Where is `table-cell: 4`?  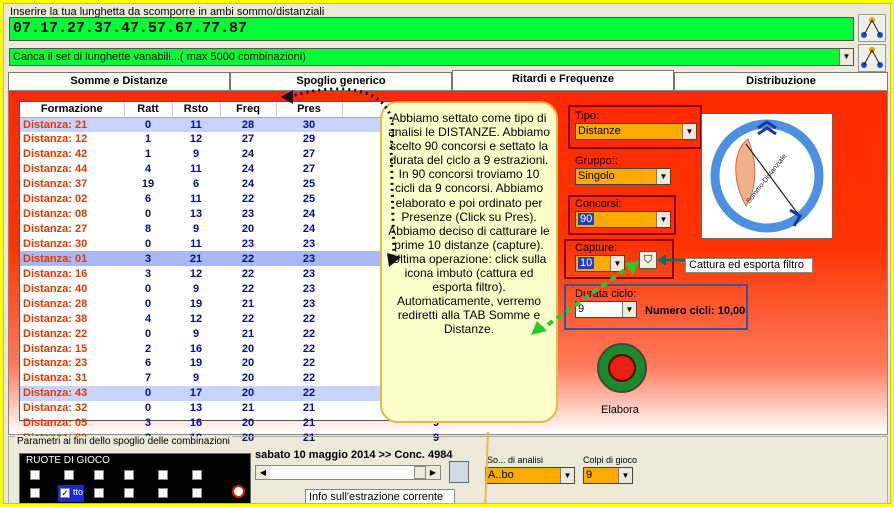 table-cell: 4 is located at coordinates (148, 318).